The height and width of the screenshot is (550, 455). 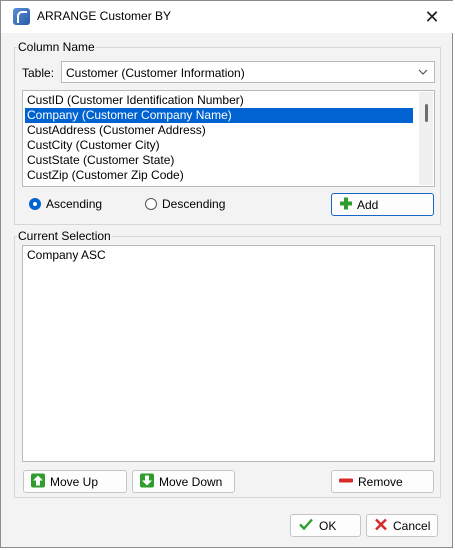 I want to click on table-select-value: Customer (Customer Information), so click(x=155, y=73).